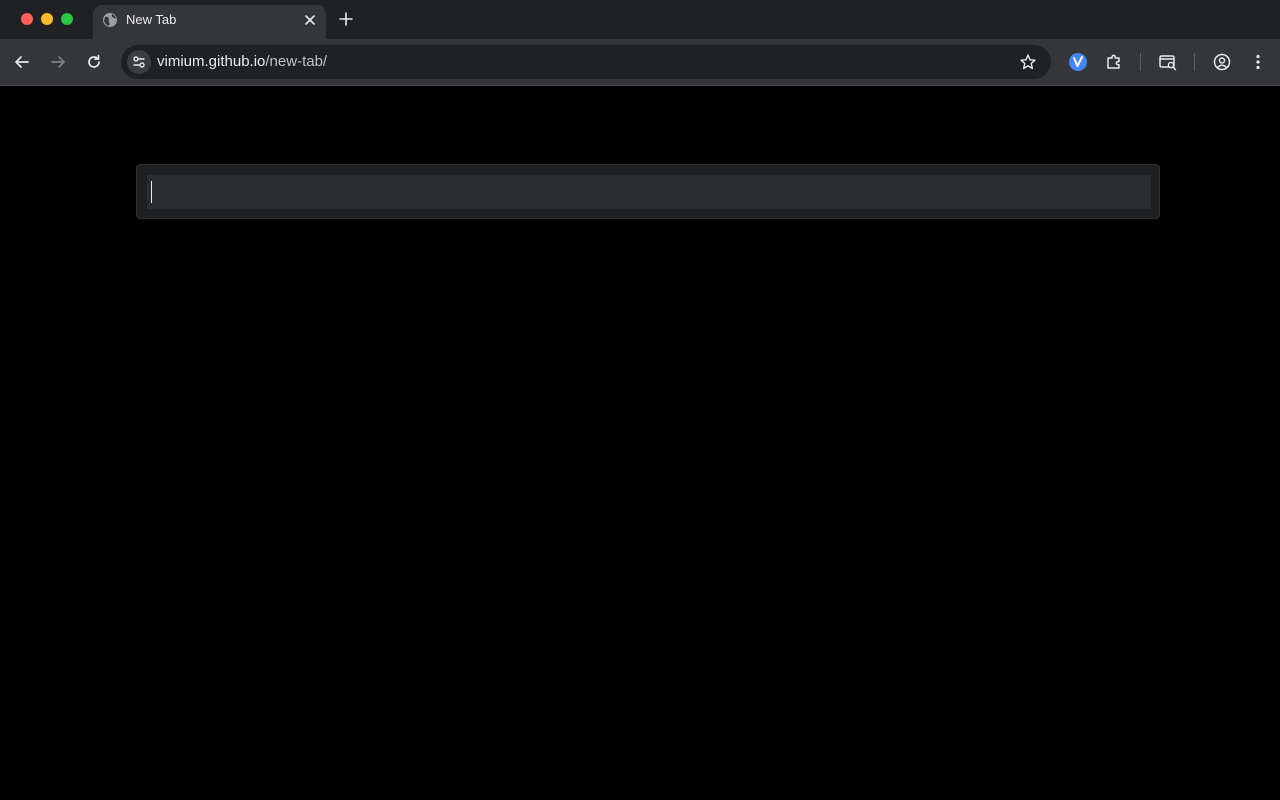  Describe the element at coordinates (296, 61) in the screenshot. I see `url-path: /new-tab/` at that location.